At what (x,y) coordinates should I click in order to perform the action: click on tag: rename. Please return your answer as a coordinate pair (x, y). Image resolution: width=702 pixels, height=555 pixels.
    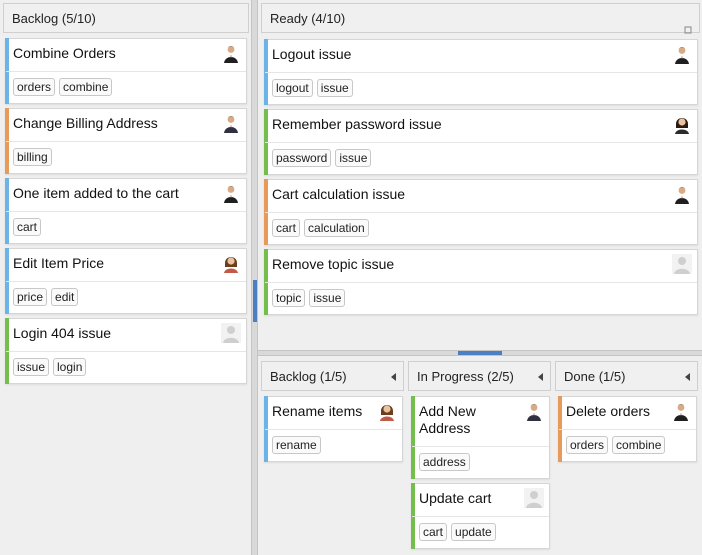
    Looking at the image, I should click on (296, 445).